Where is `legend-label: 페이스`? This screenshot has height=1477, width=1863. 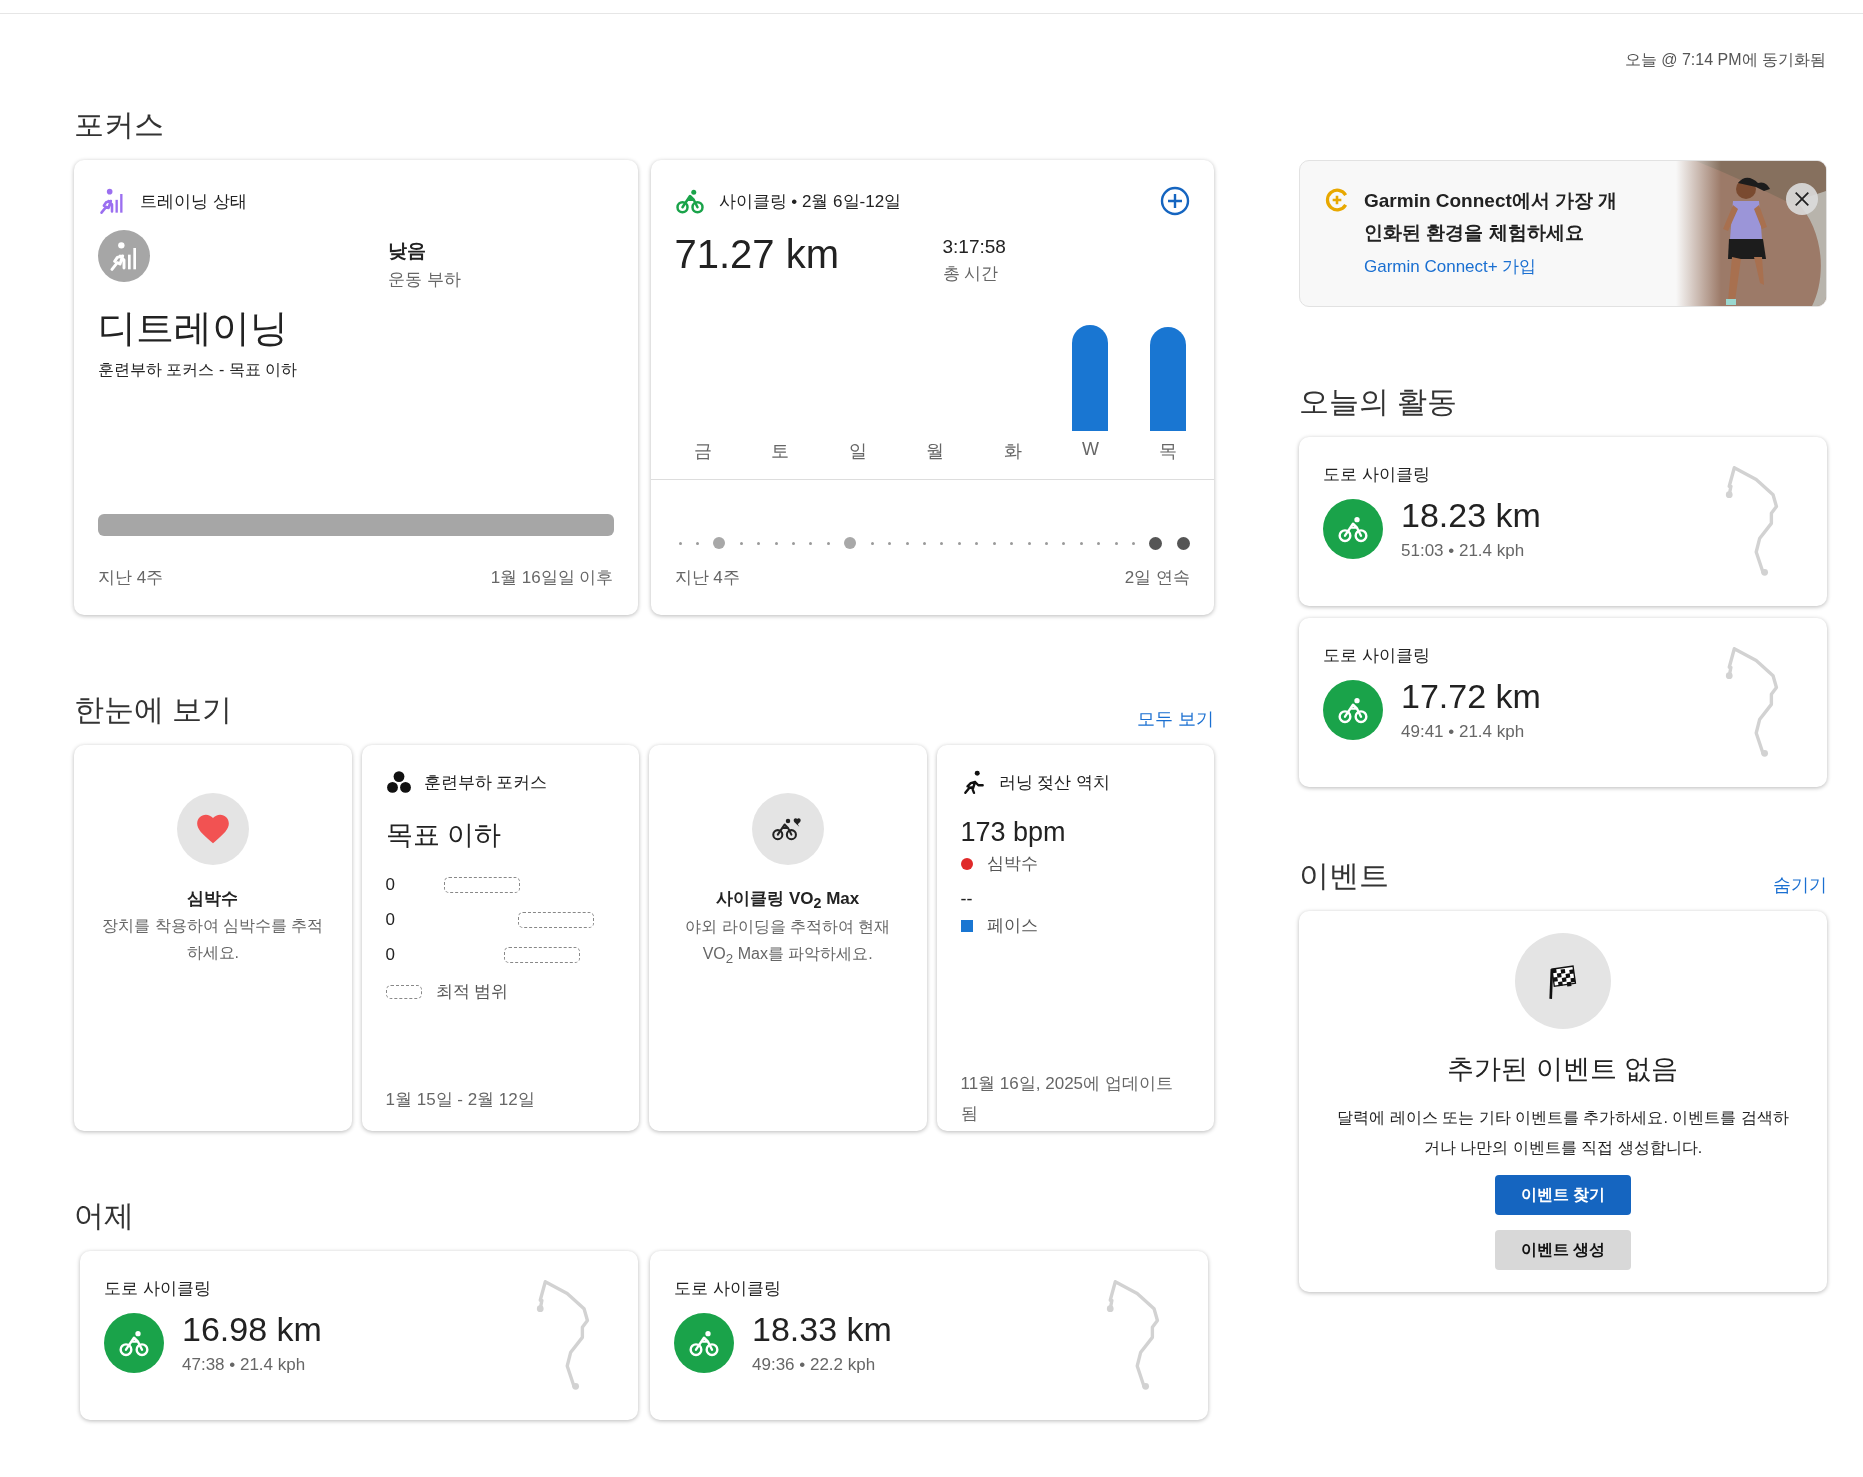 legend-label: 페이스 is located at coordinates (1012, 926).